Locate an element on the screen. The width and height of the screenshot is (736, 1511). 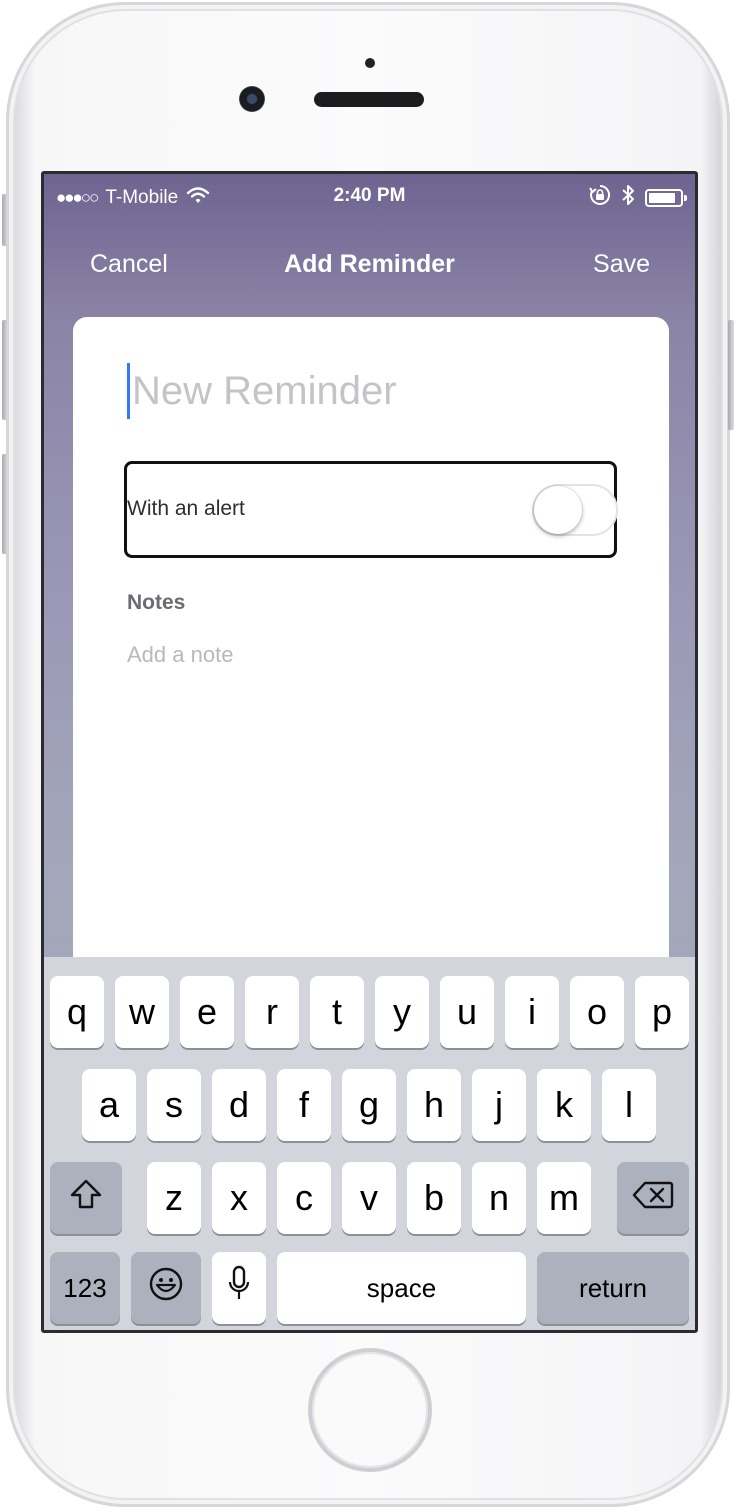
key-c: c is located at coordinates (304, 1198).